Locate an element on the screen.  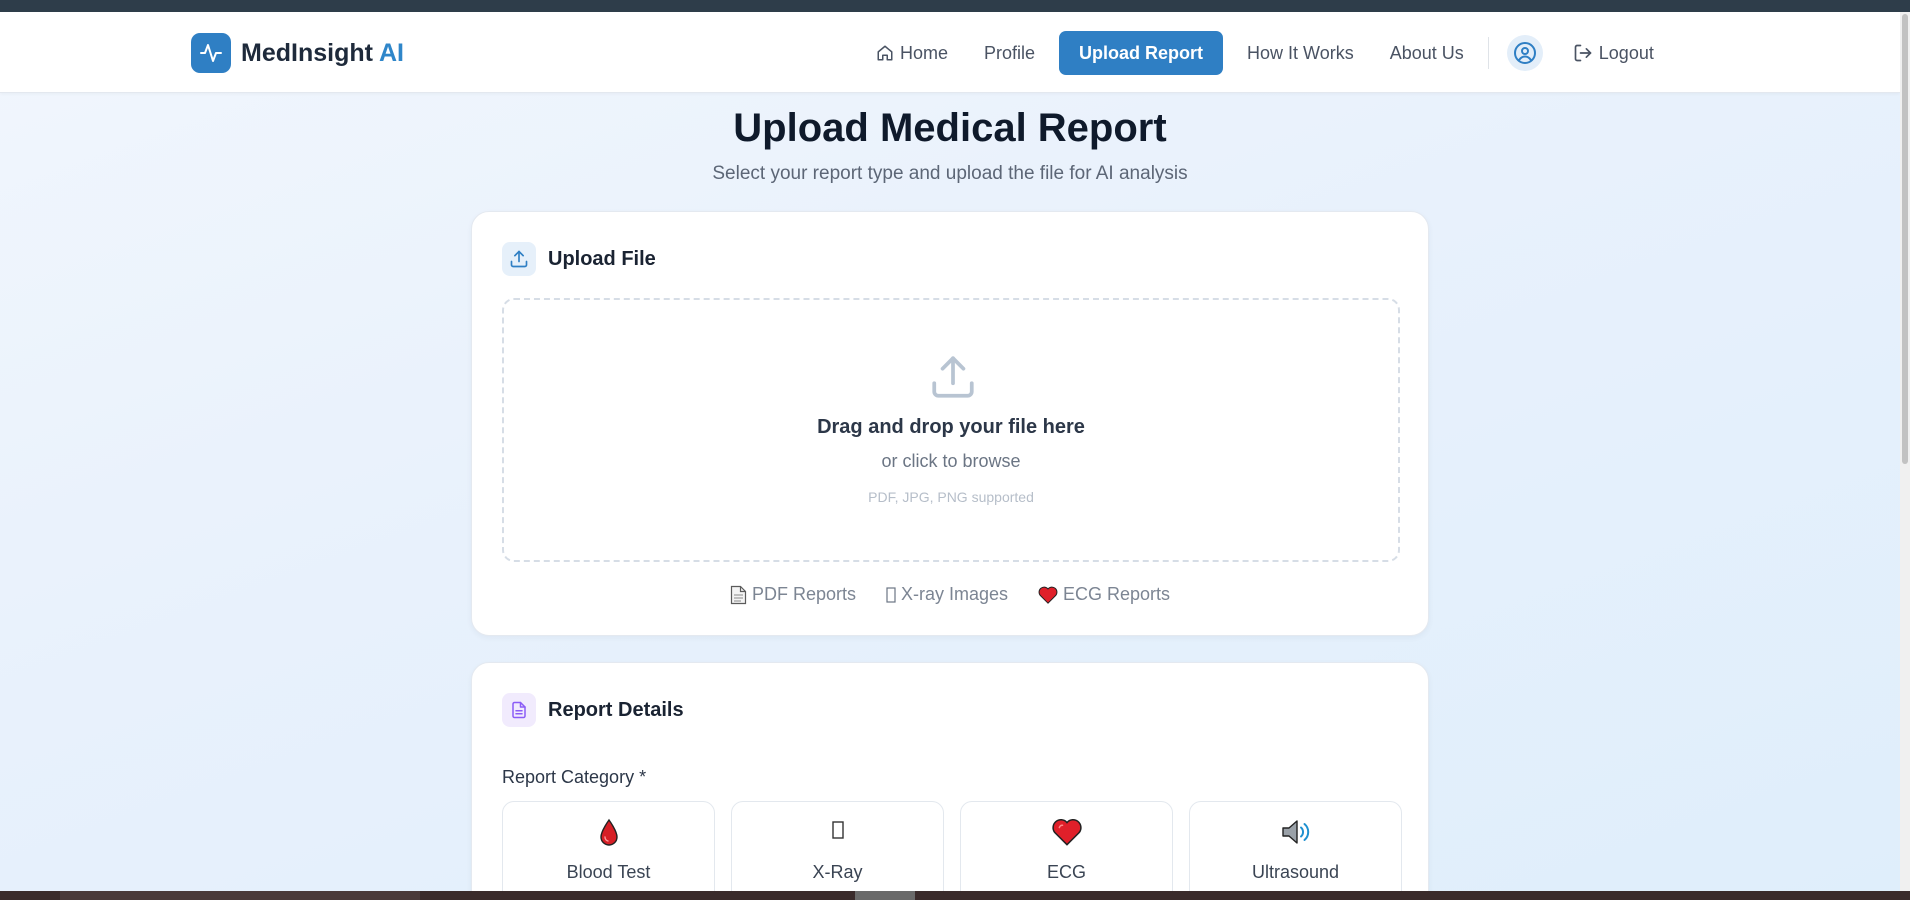
brand-name: MedInsight AI is located at coordinates (322, 53).